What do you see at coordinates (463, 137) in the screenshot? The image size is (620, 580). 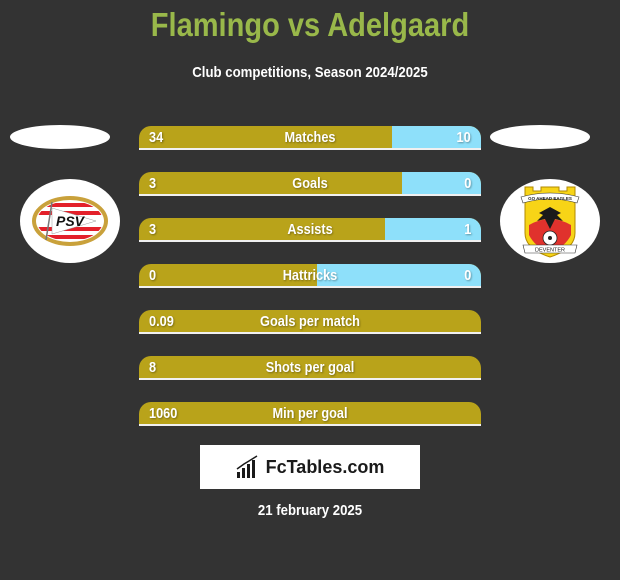 I see `right-value: 10` at bounding box center [463, 137].